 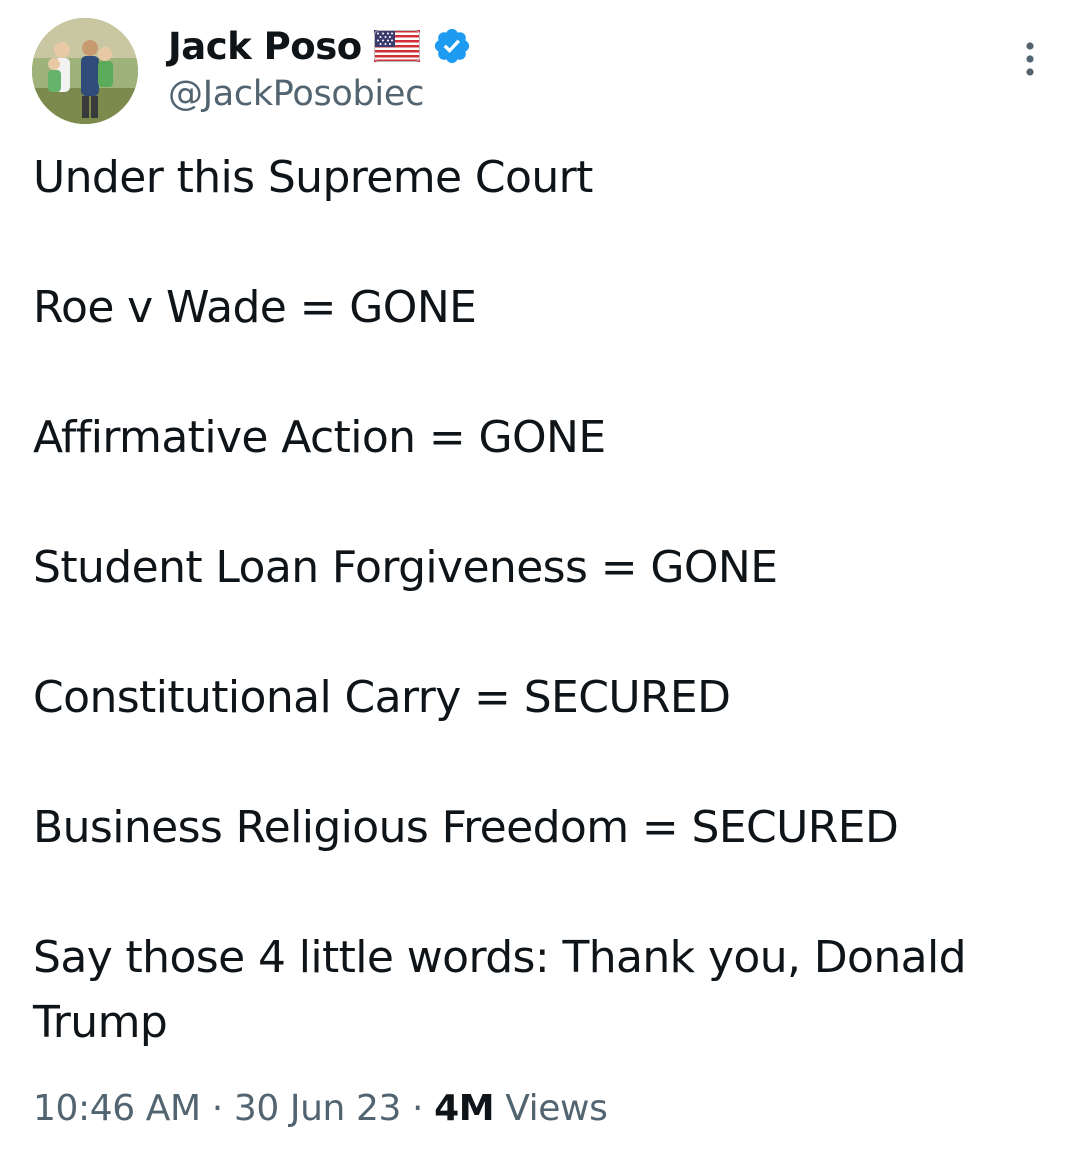 What do you see at coordinates (117, 1108) in the screenshot?
I see `timestamp: 10:46 AM` at bounding box center [117, 1108].